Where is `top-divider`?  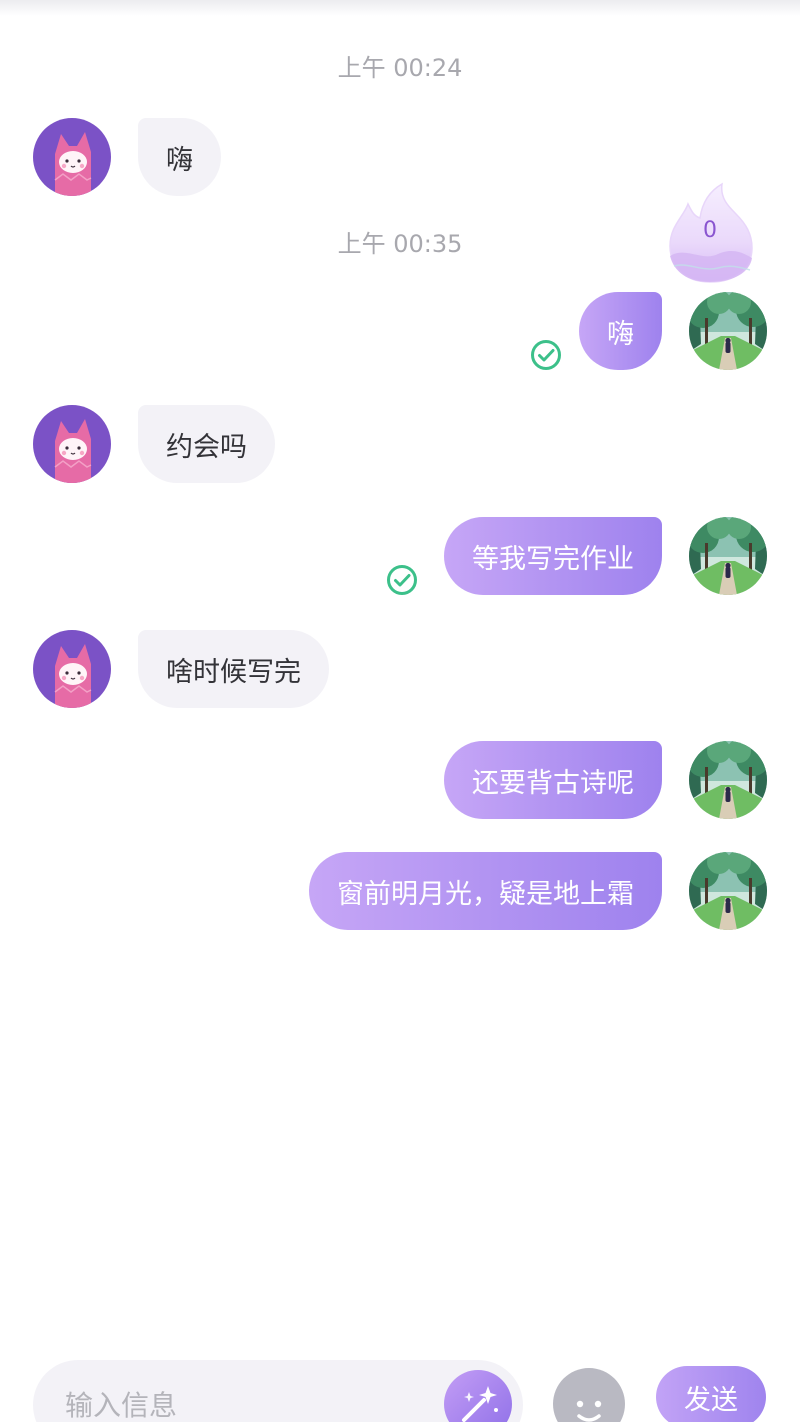 top-divider is located at coordinates (400, 8).